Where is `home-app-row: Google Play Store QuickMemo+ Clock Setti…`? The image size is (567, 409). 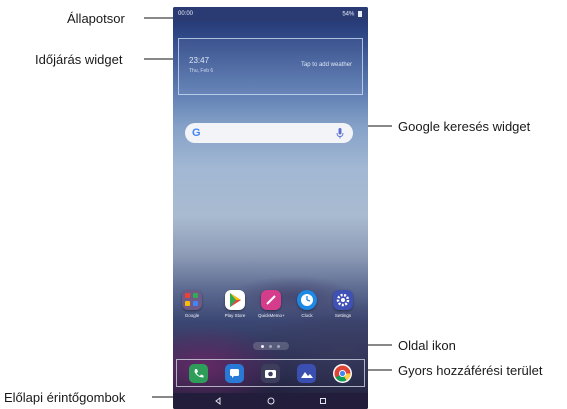 home-app-row: Google Play Store QuickMemo+ Clock Setti… is located at coordinates (270, 310).